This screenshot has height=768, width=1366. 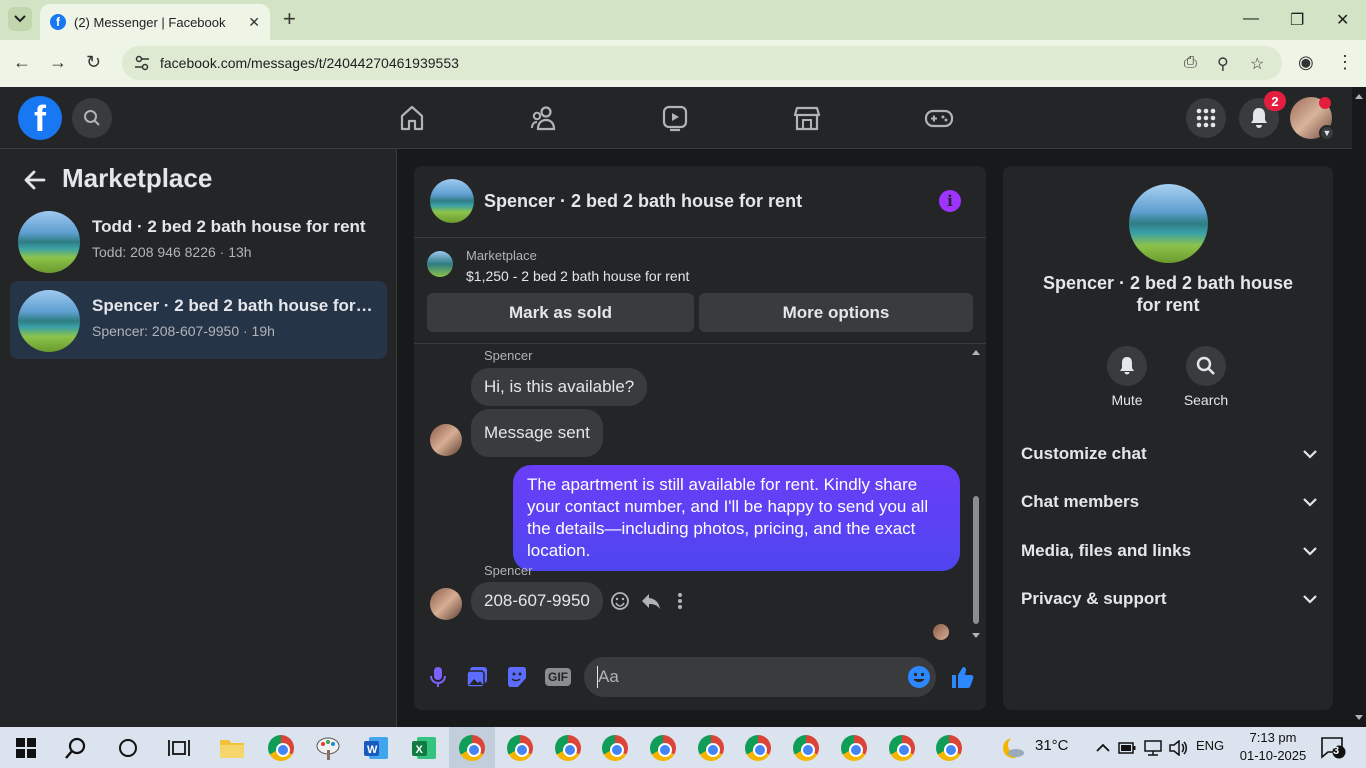 What do you see at coordinates (941, 632) in the screenshot?
I see `read-receipt-avatar` at bounding box center [941, 632].